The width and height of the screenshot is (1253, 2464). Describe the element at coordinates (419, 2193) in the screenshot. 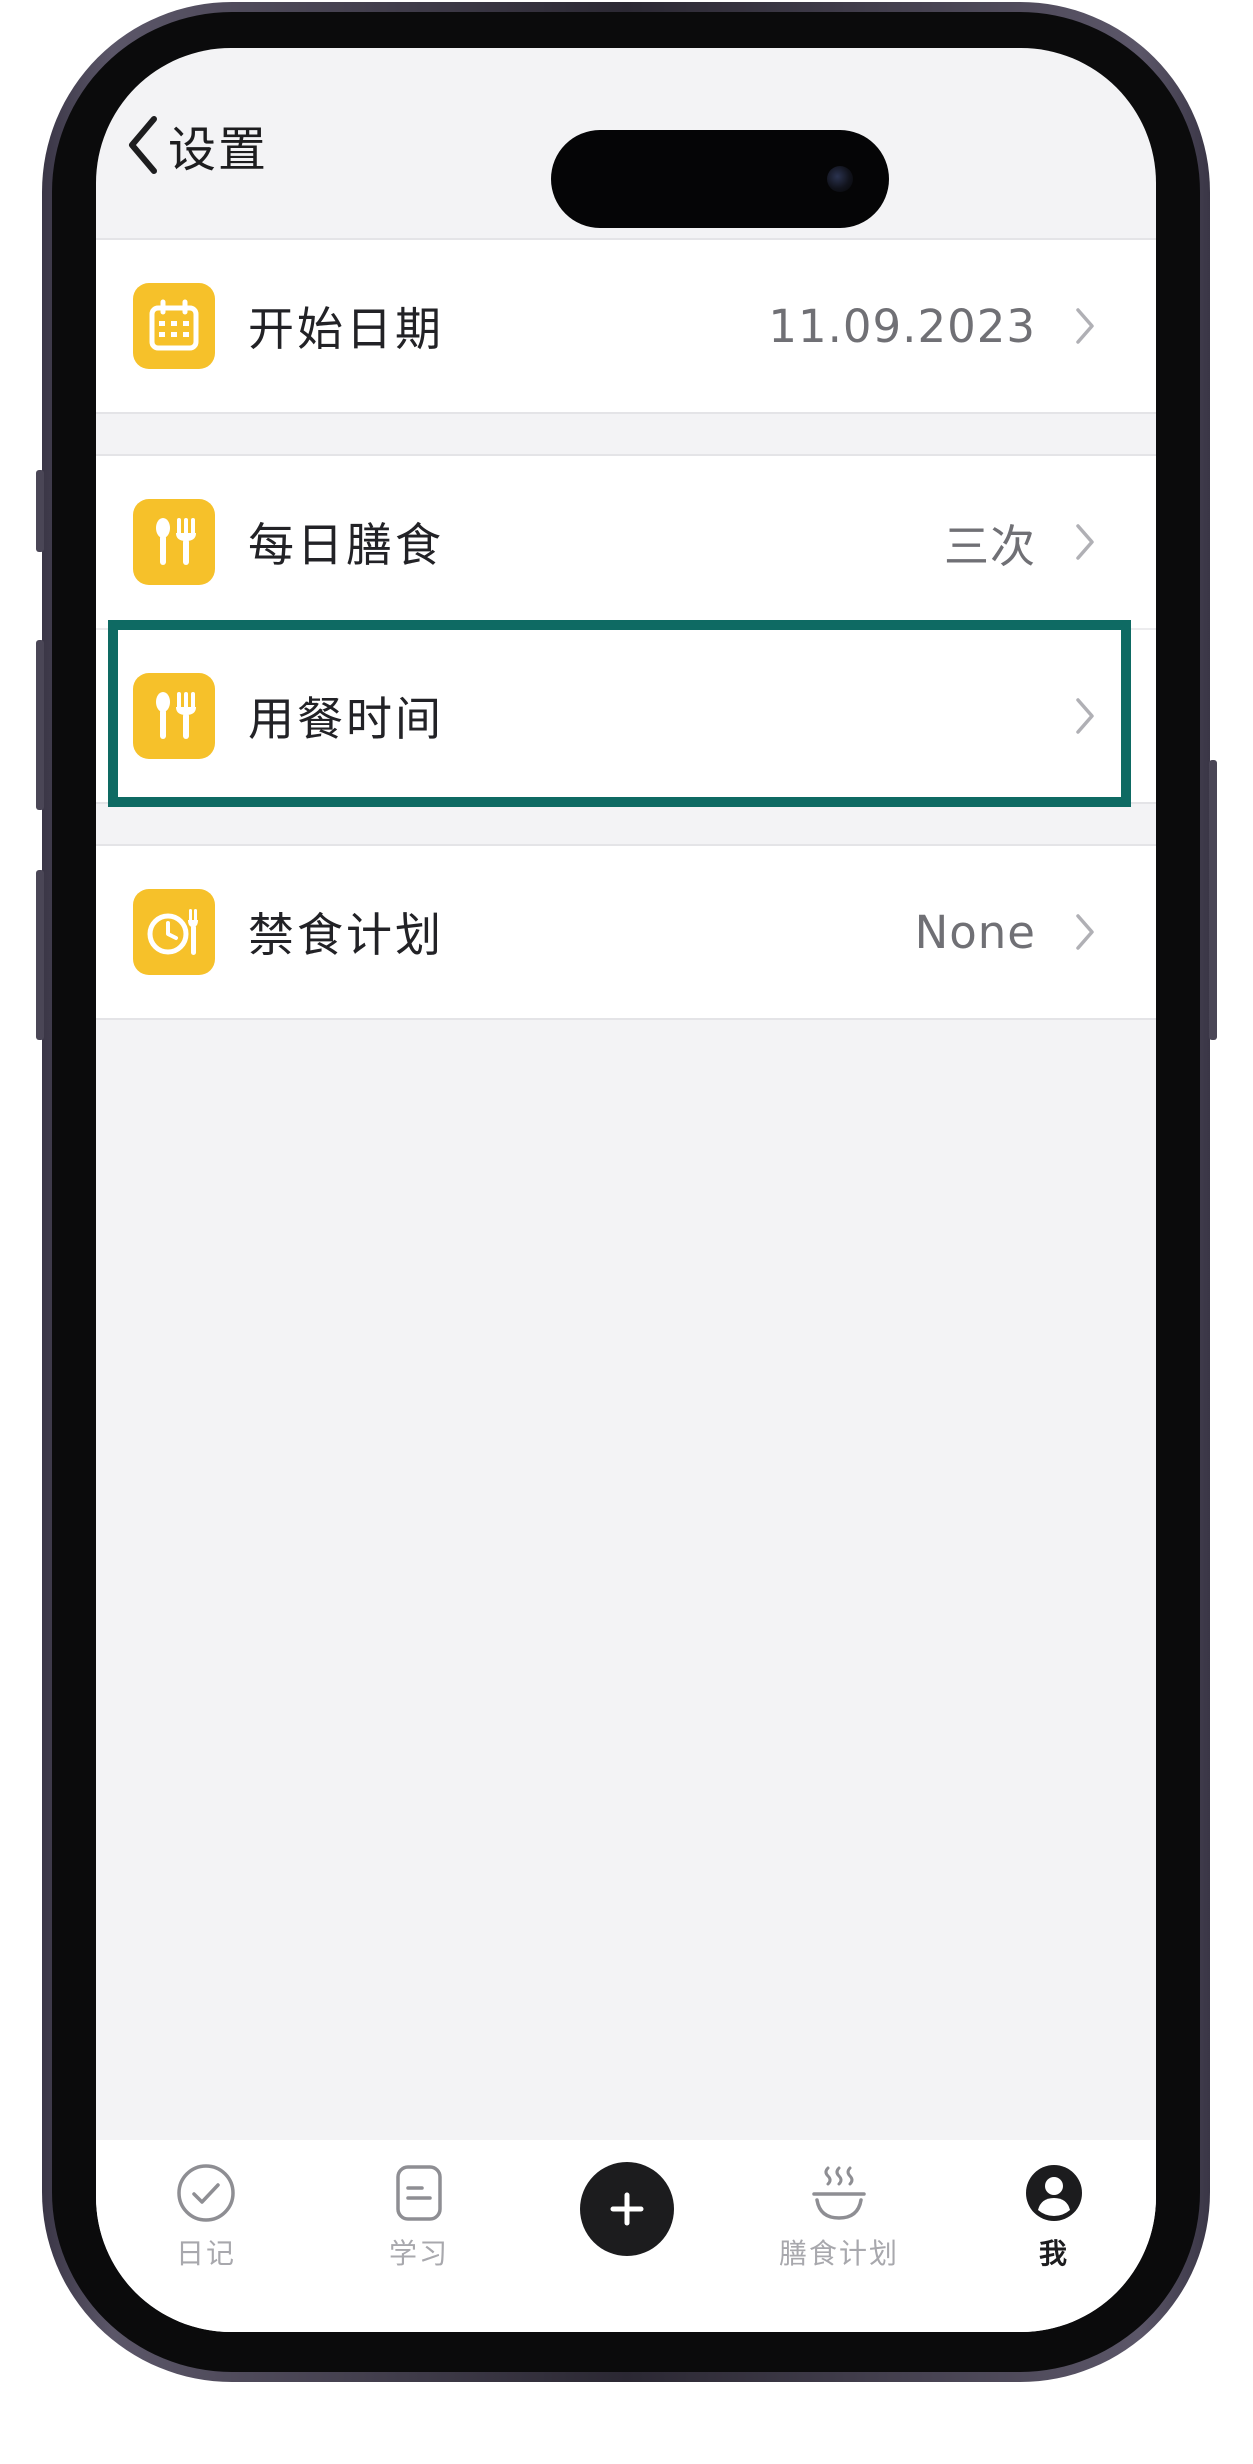

I see `note-icon` at that location.